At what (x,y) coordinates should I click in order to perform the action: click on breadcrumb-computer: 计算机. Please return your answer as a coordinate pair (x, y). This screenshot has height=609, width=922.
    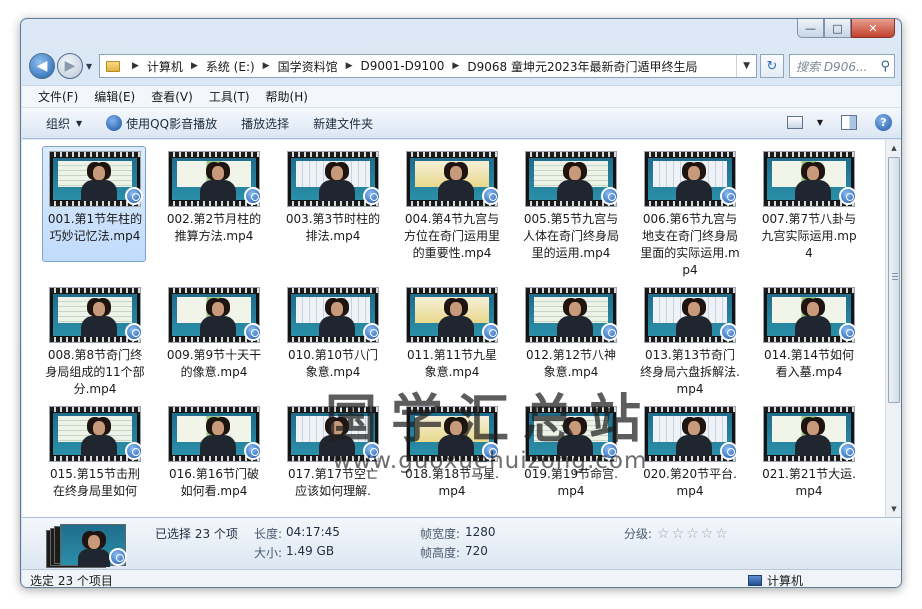
    Looking at the image, I should click on (165, 66).